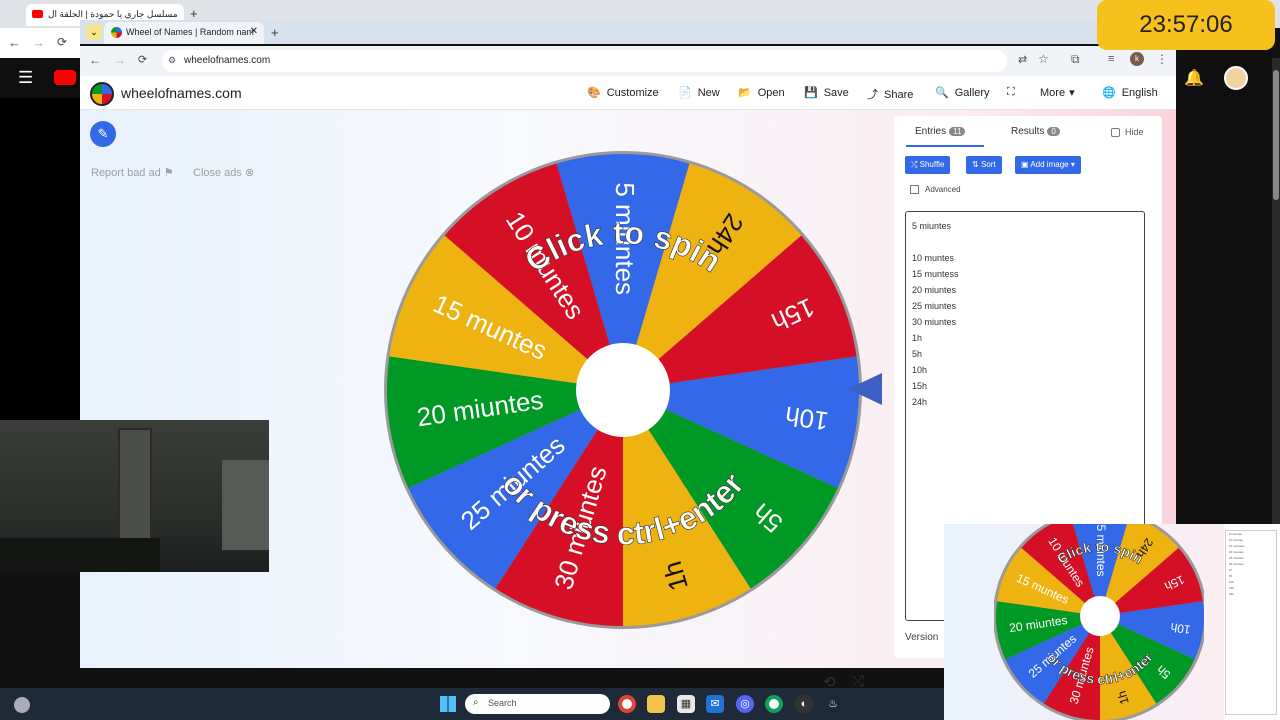 The image size is (1280, 720). Describe the element at coordinates (1060, 92) in the screenshot. I see `menu-item-more: More ▾` at that location.